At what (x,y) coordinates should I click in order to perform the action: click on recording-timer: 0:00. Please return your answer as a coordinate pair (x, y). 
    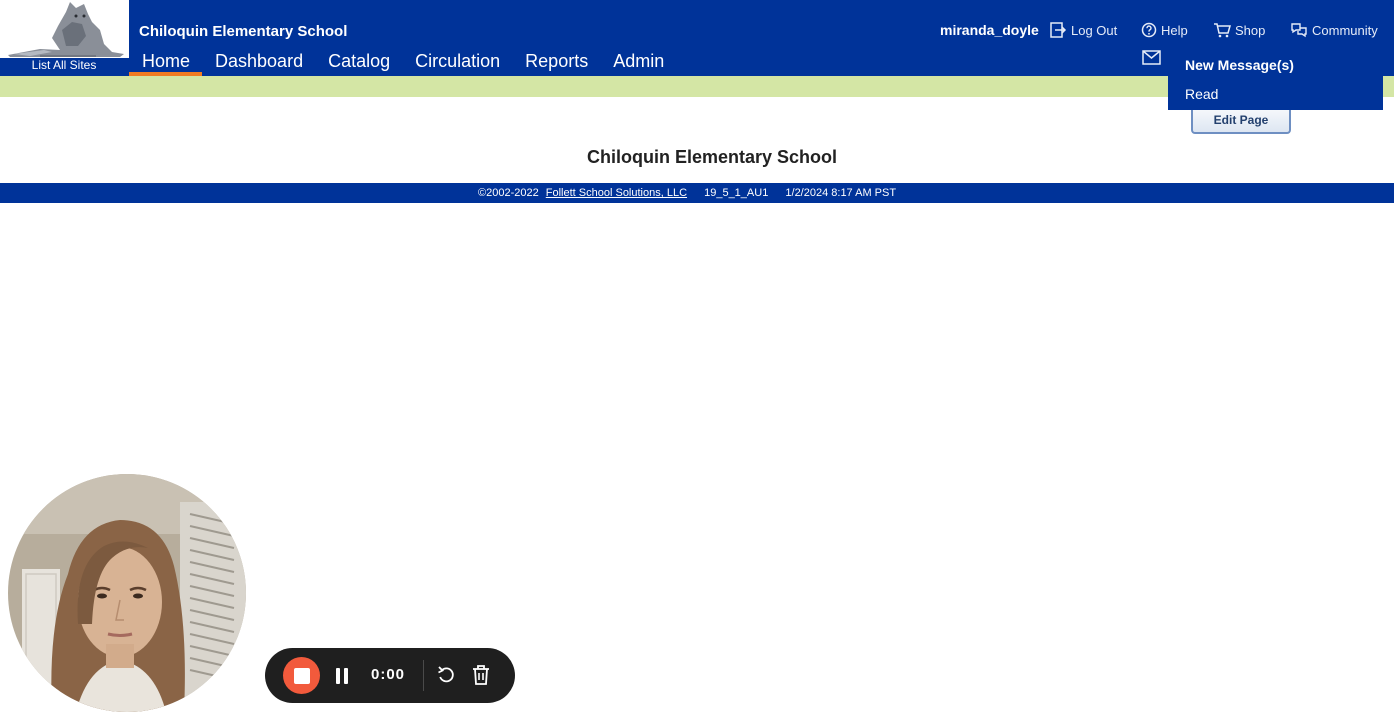
    Looking at the image, I should click on (388, 674).